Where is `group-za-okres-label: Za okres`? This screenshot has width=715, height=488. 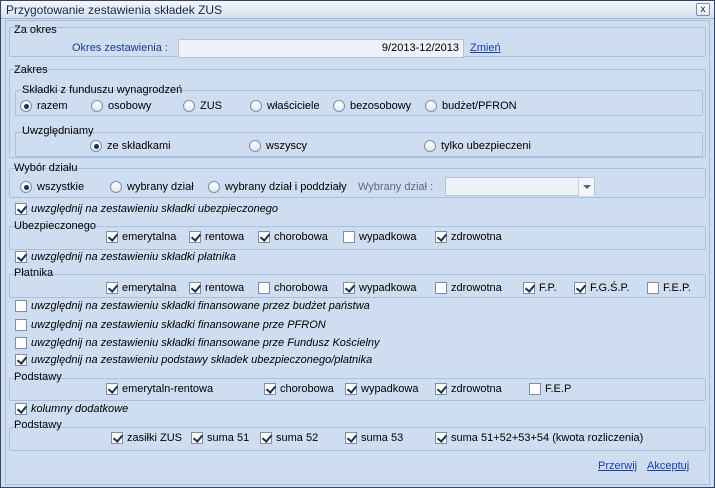
group-za-okres-label: Za okres is located at coordinates (35, 30).